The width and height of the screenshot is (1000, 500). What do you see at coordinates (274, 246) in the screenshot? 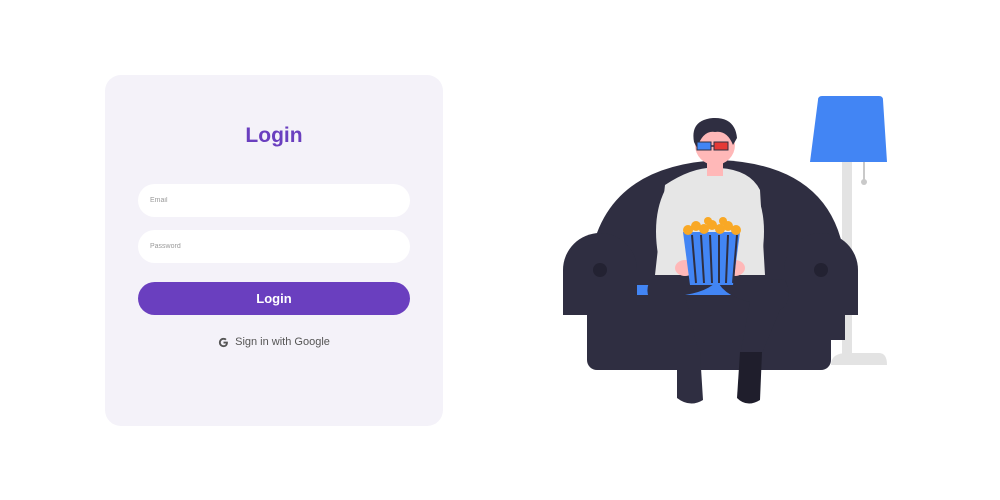
I see `password-field` at bounding box center [274, 246].